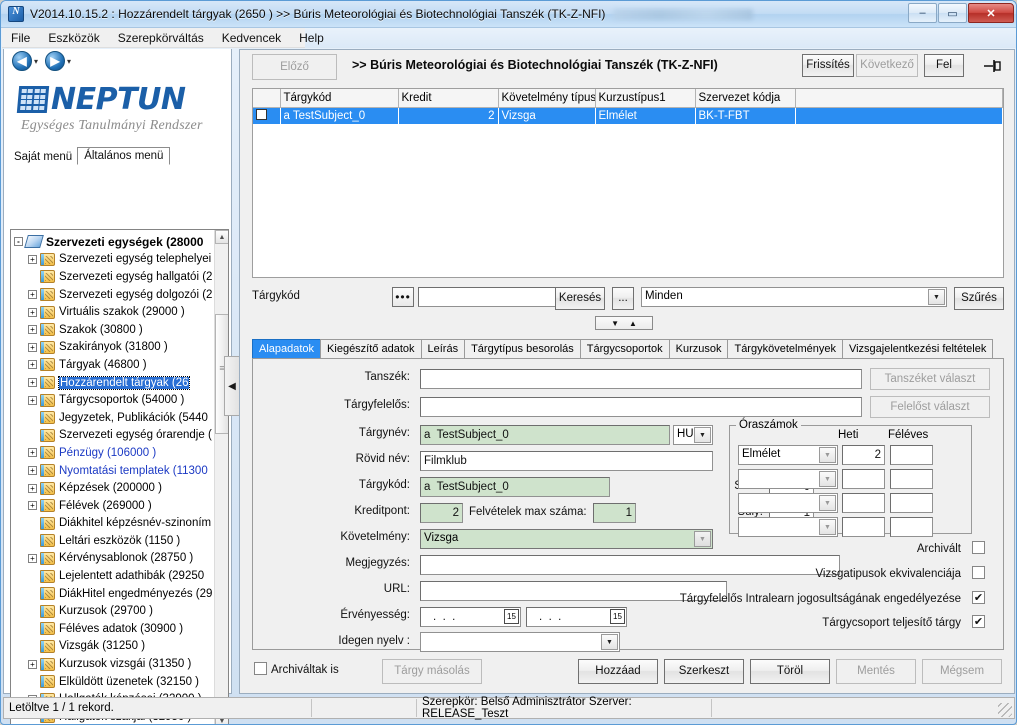  I want to click on targyfelelos-input, so click(641, 407).